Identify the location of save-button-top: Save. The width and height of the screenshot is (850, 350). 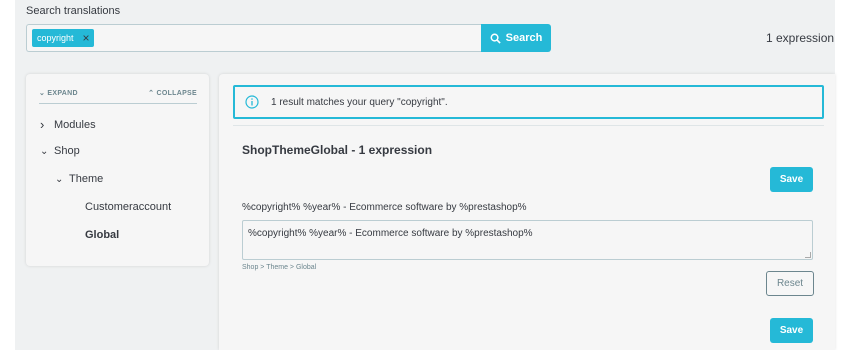
(791, 179).